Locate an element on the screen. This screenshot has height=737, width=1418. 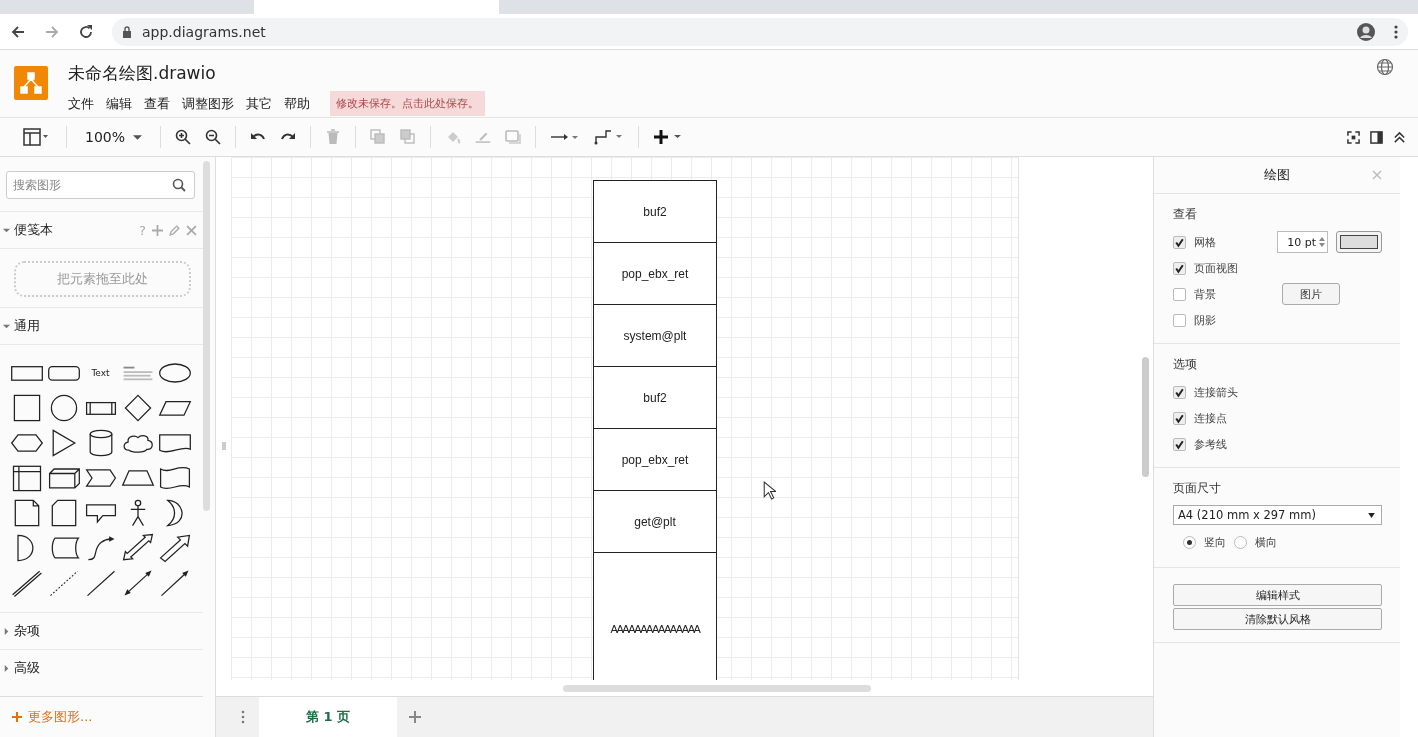
menu-item: 其它 is located at coordinates (259, 103).